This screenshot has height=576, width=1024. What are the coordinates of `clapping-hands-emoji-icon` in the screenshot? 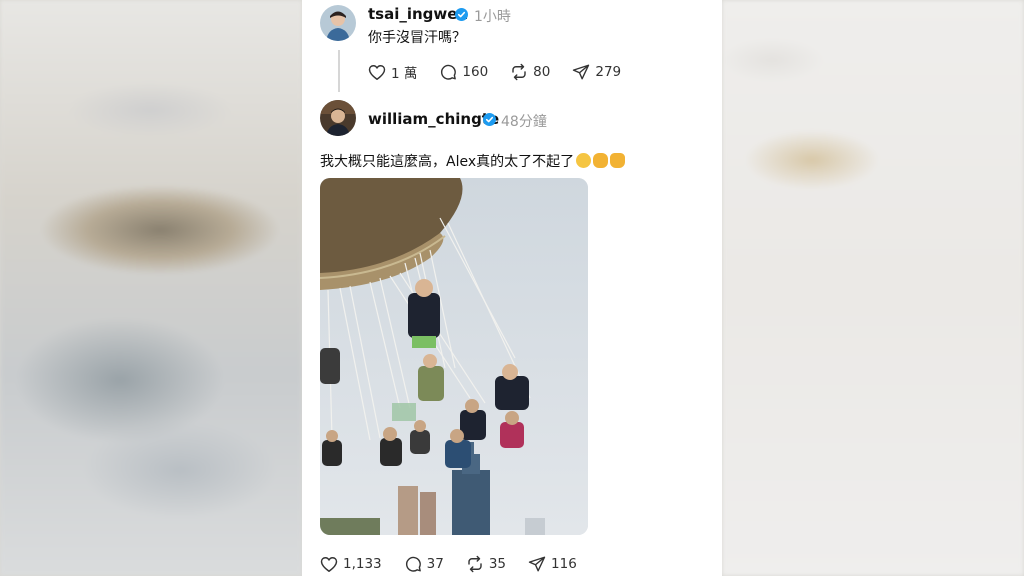 It's located at (601, 160).